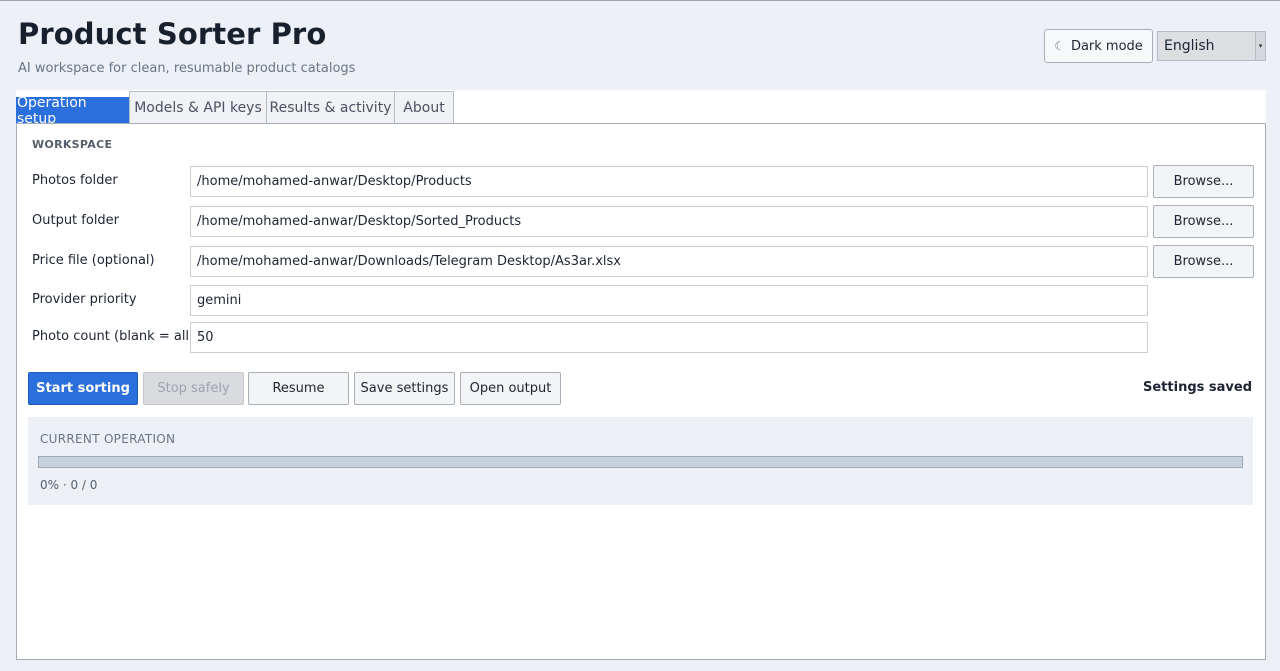 The image size is (1280, 671). What do you see at coordinates (193, 388) in the screenshot?
I see `stop-safely-button: Stop safely` at bounding box center [193, 388].